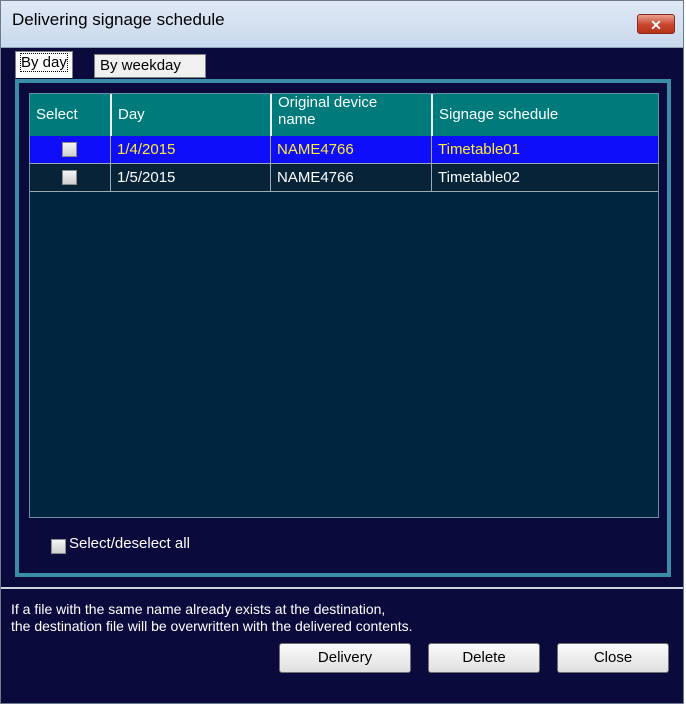 The width and height of the screenshot is (686, 706). What do you see at coordinates (190, 149) in the screenshot?
I see `day-cell: 1/4/2015` at bounding box center [190, 149].